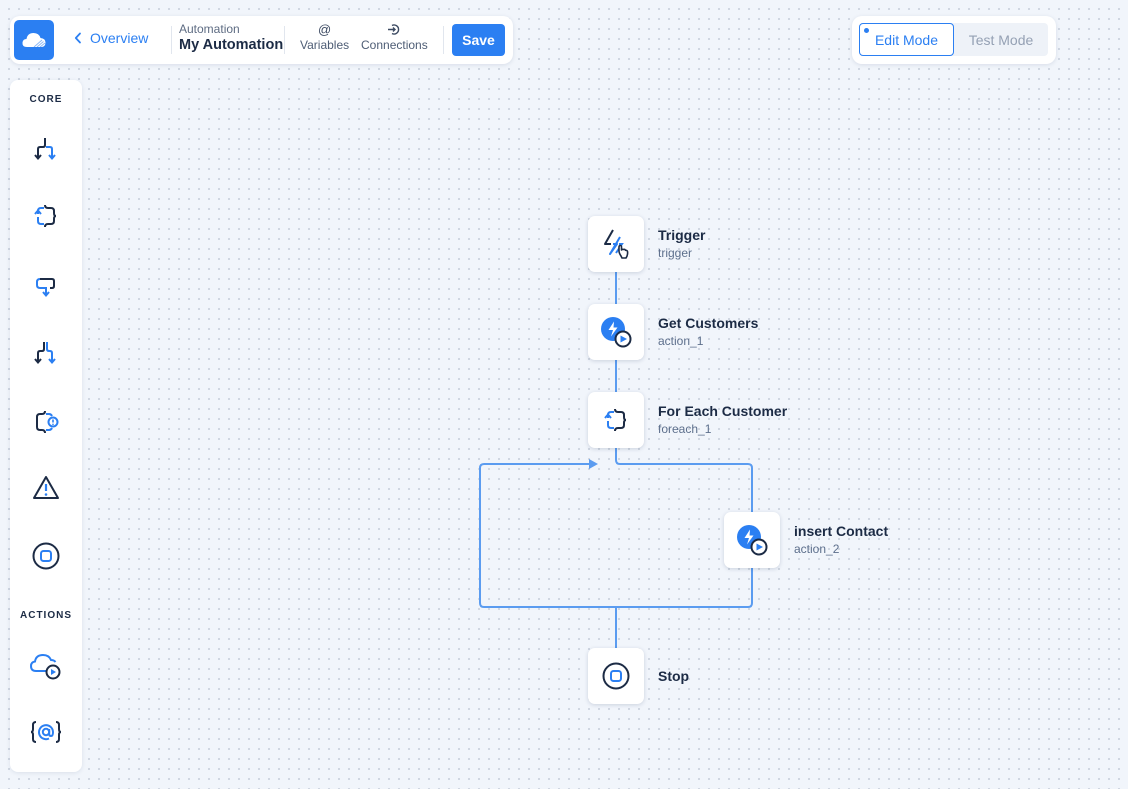 The image size is (1128, 789). Describe the element at coordinates (325, 45) in the screenshot. I see `variables-label: Variables` at that location.